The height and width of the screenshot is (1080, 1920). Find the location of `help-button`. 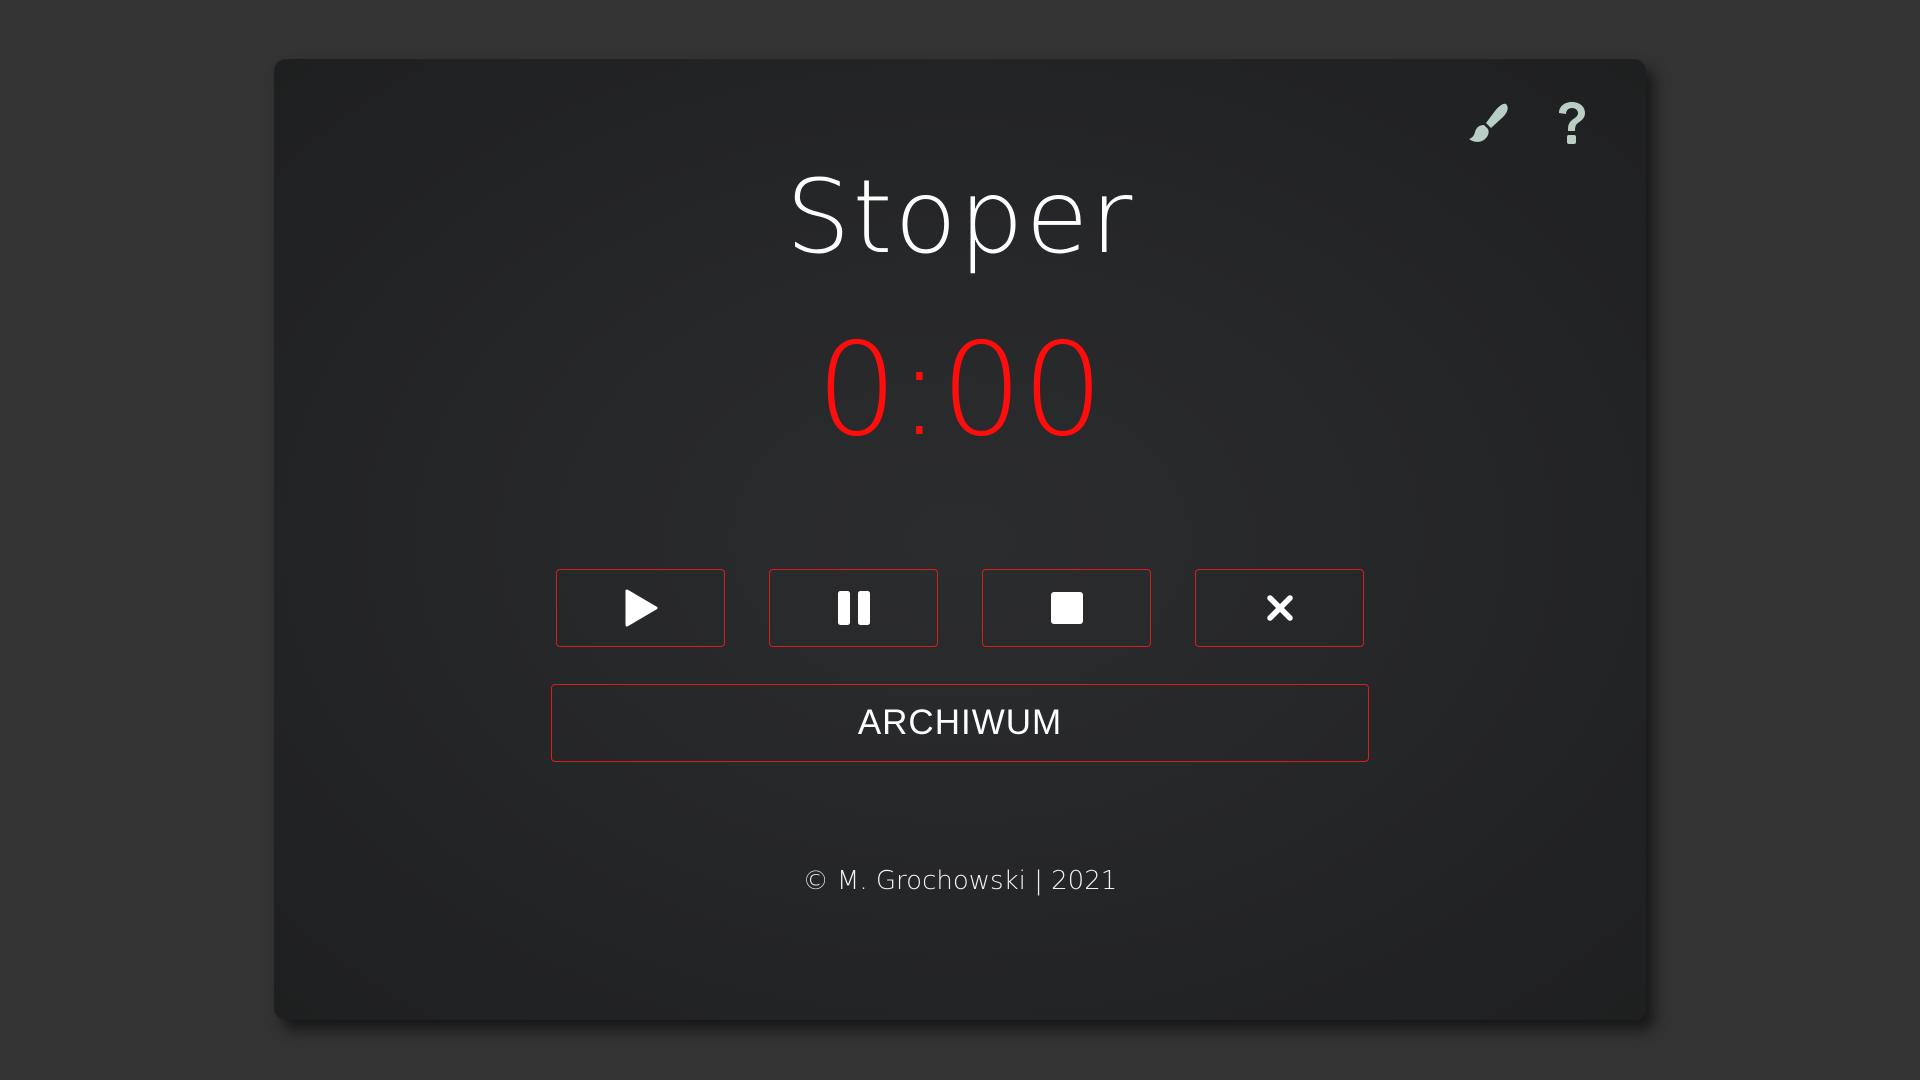

help-button is located at coordinates (1572, 123).